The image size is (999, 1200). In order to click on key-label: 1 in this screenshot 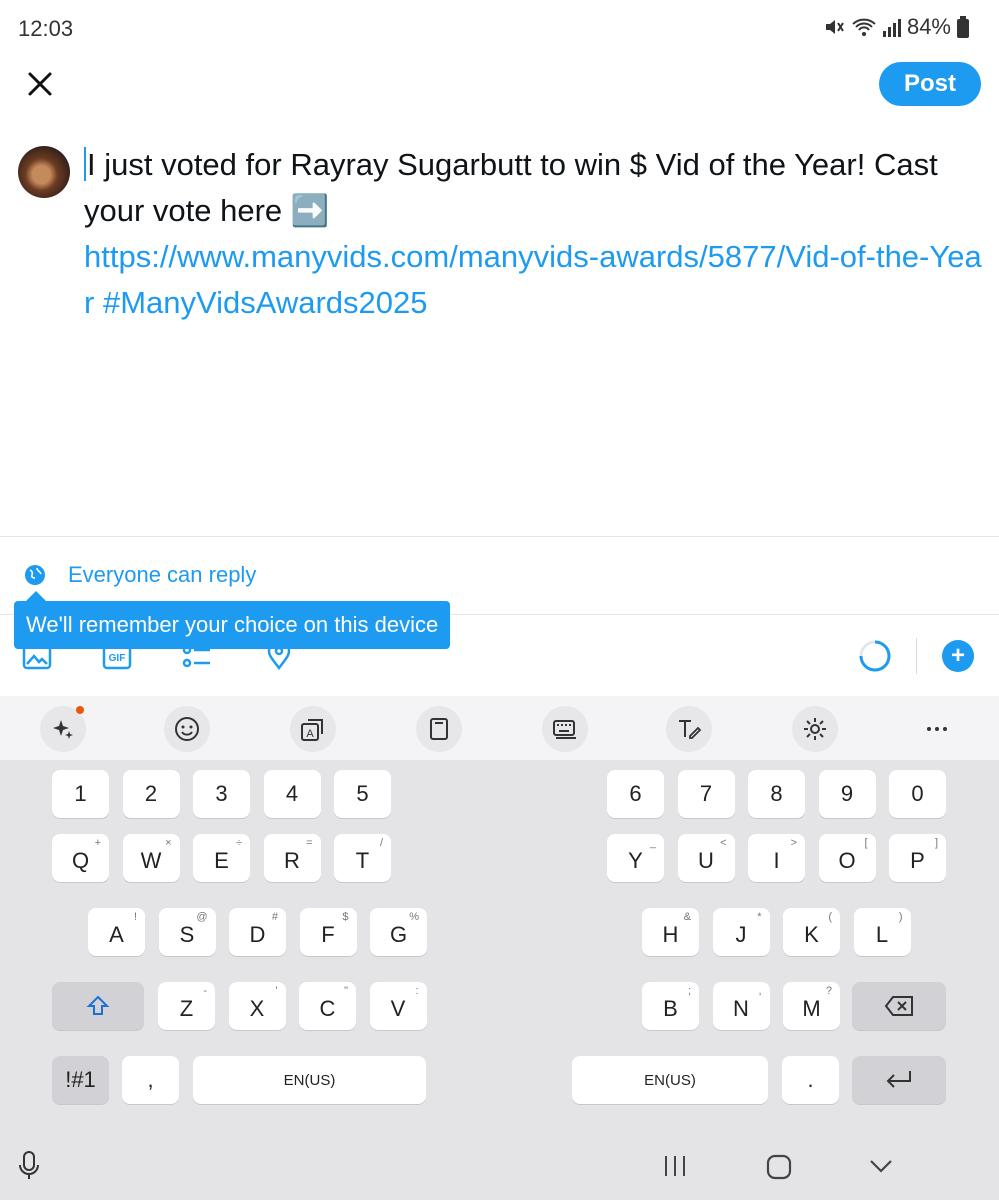, I will do `click(80, 793)`.